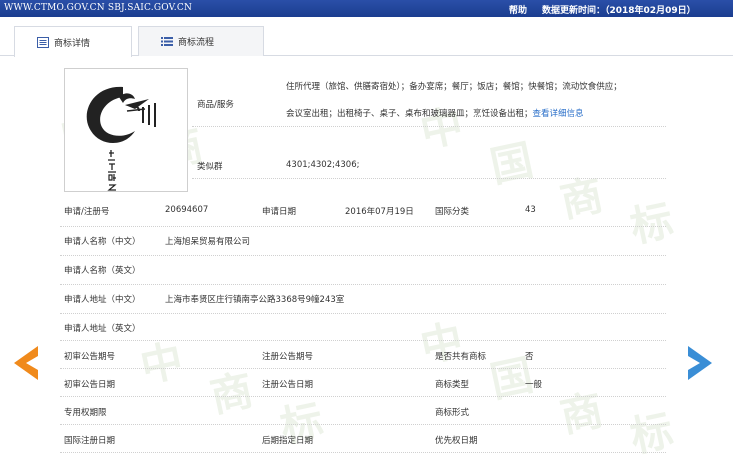 The image size is (733, 461). Describe the element at coordinates (288, 385) in the screenshot. I see `reg-pub-date-label: 注册公告日期` at that location.